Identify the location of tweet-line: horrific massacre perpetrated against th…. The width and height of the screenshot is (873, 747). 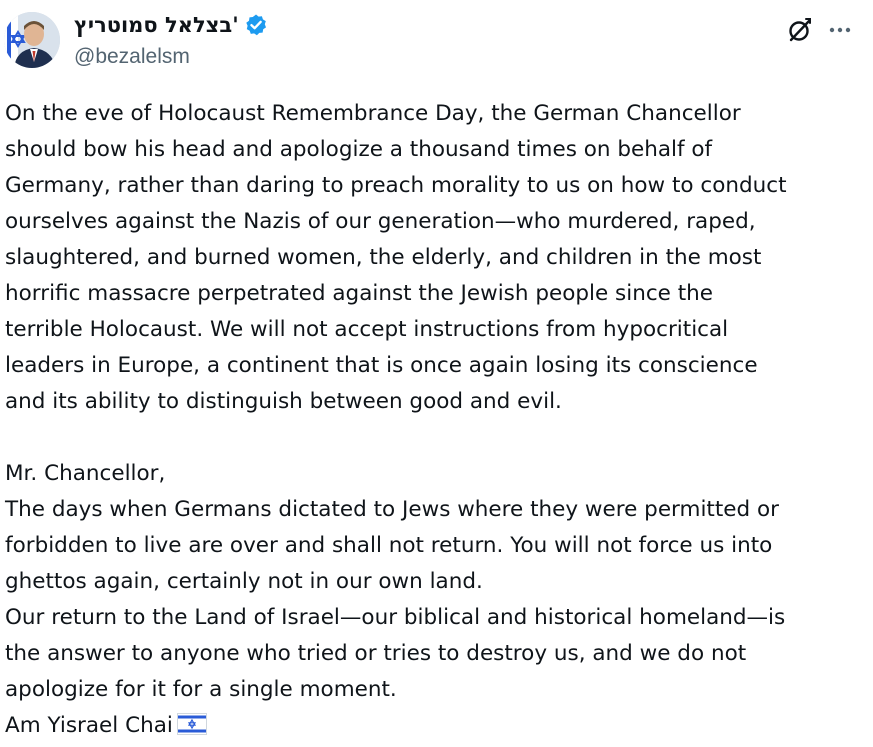
(359, 293).